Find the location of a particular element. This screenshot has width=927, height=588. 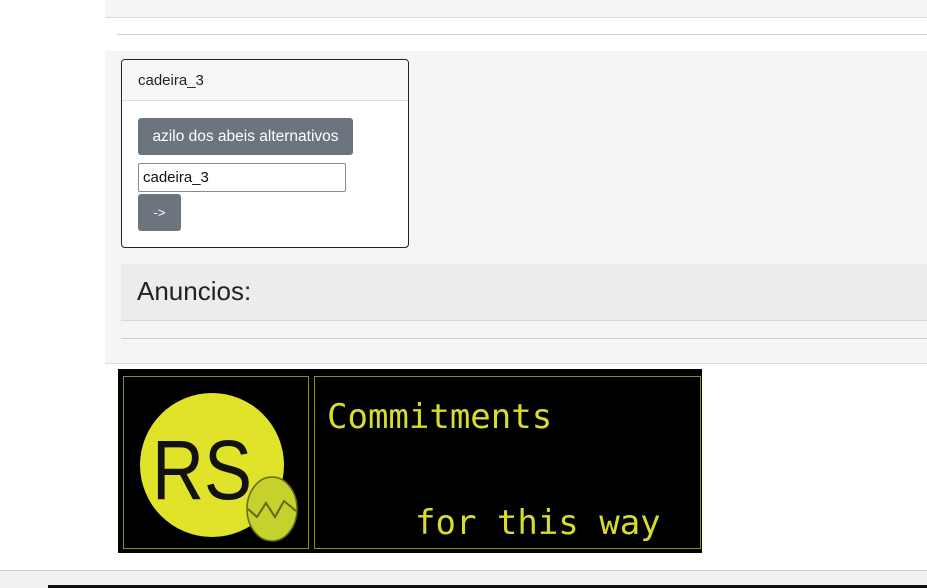

bottom-strip is located at coordinates (463, 579).